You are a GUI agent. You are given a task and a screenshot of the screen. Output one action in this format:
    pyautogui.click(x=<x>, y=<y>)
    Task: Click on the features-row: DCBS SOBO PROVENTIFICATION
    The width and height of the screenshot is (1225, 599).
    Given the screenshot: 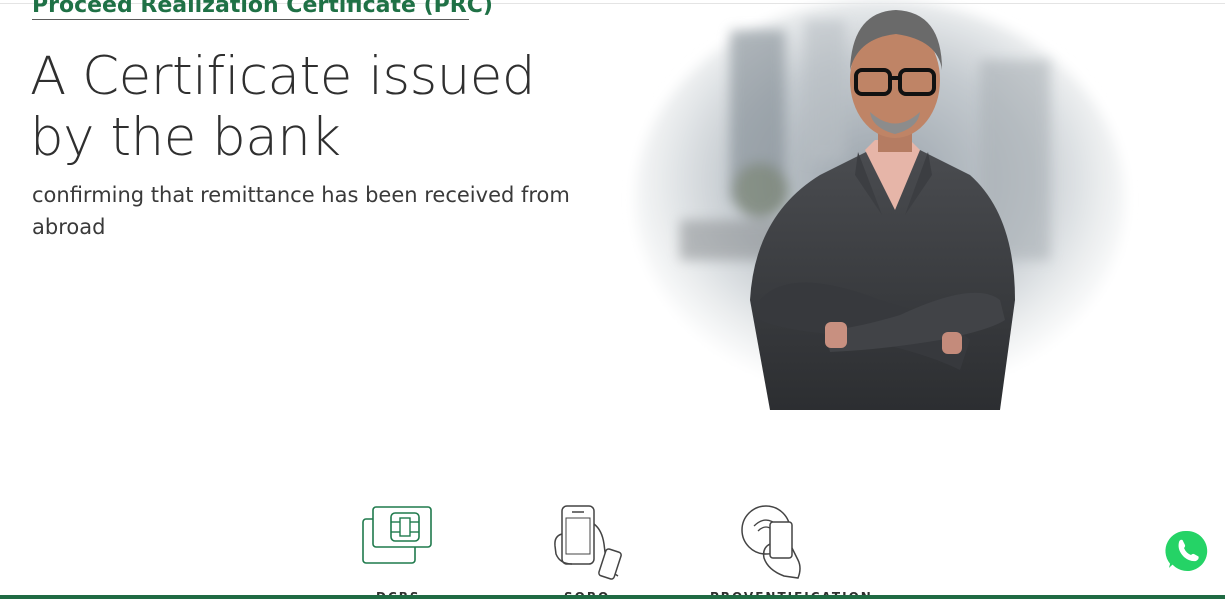 What is the action you would take?
    pyautogui.click(x=605, y=549)
    